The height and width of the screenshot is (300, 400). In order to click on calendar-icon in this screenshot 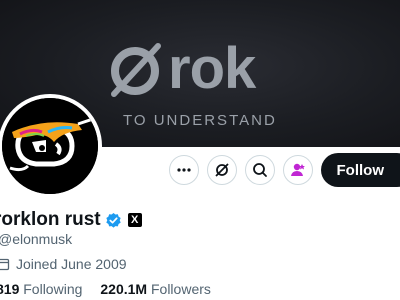, I will do `click(5, 264)`.